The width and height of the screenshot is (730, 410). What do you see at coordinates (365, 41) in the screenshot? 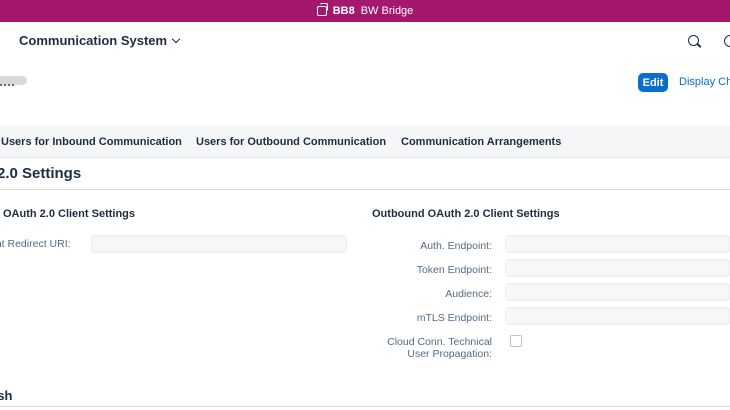
I see `shell-bar: Communication System` at bounding box center [365, 41].